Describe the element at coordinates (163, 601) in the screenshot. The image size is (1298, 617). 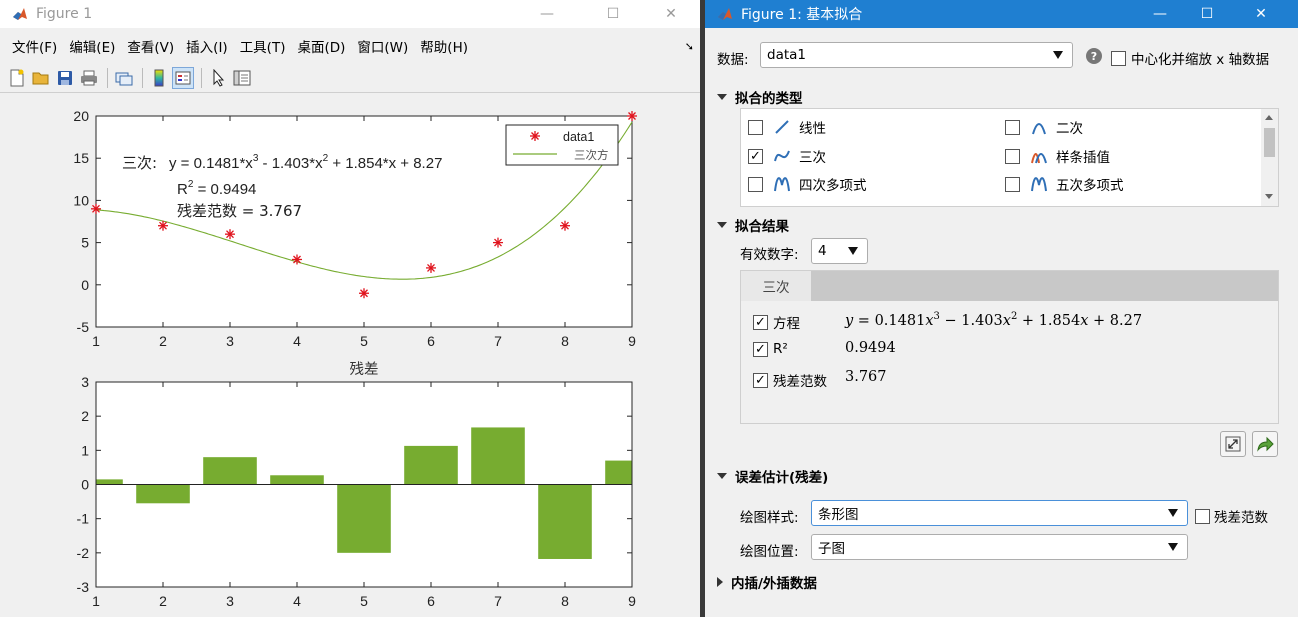
I see `bottom-x-tick-label: 2` at that location.